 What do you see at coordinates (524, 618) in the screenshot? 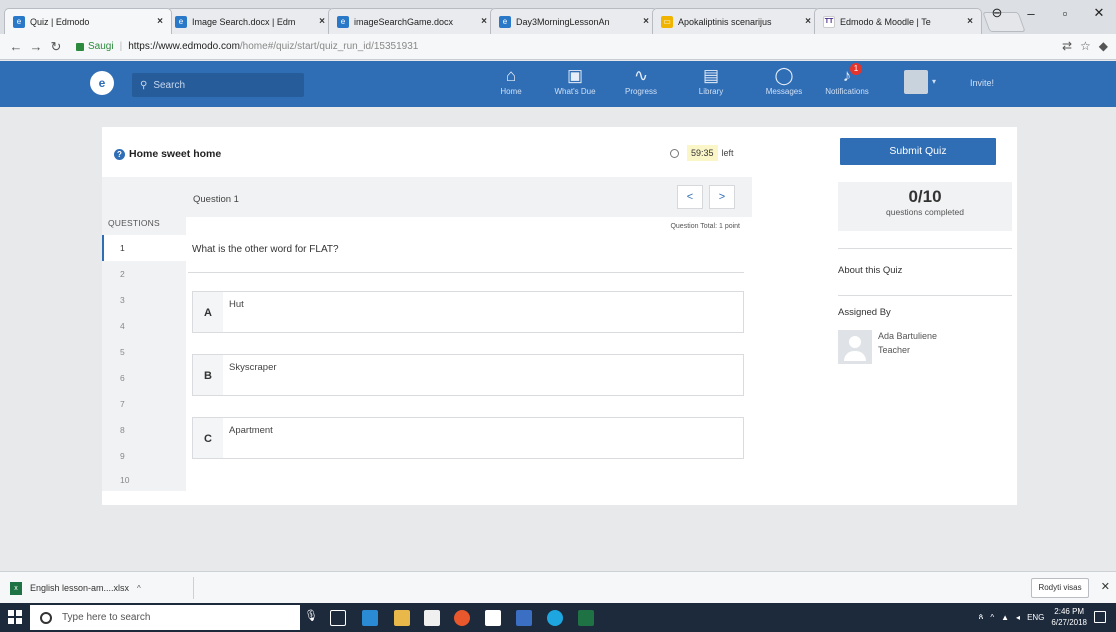
I see `security-icon` at bounding box center [524, 618].